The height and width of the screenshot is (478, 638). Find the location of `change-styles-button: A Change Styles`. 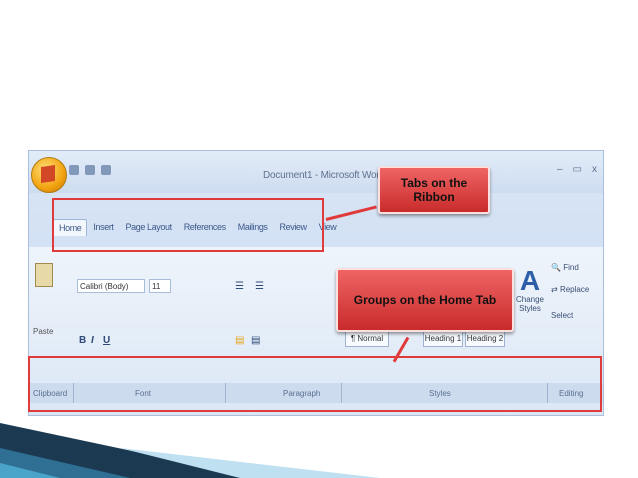

change-styles-button: A Change Styles is located at coordinates (530, 289).